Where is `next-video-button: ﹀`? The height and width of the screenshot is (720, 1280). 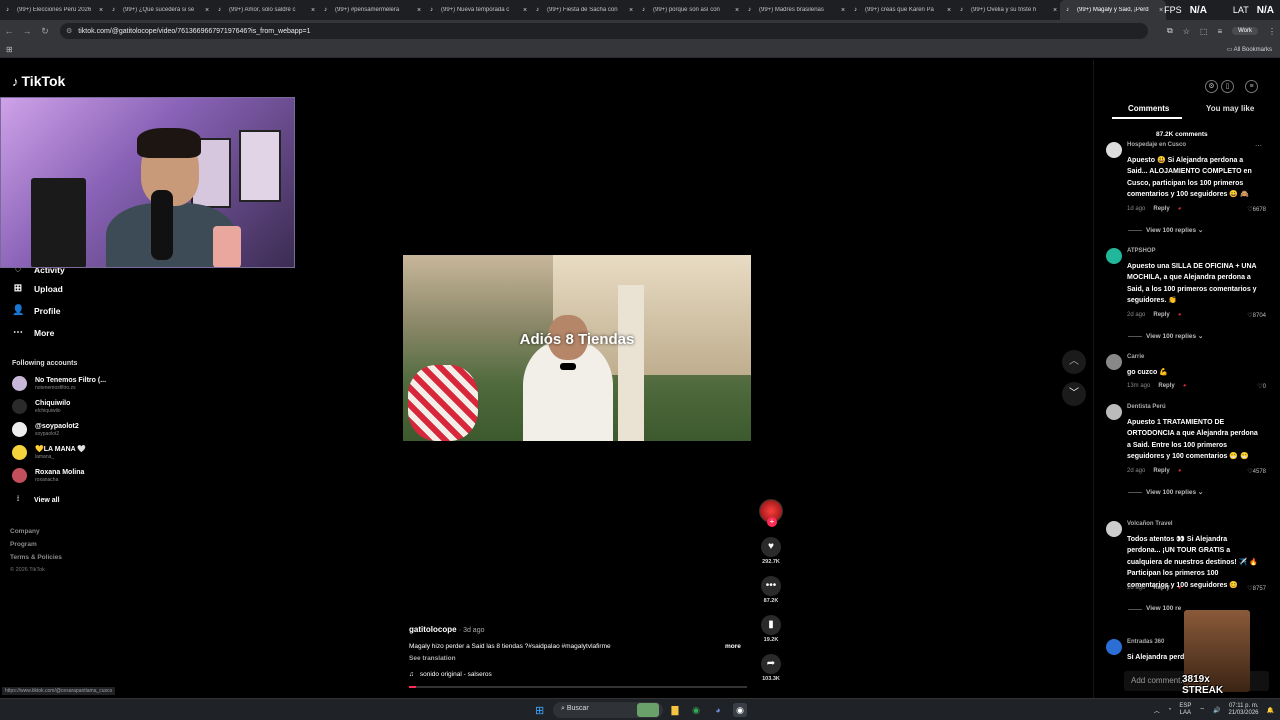
next-video-button: ﹀ is located at coordinates (1074, 394).